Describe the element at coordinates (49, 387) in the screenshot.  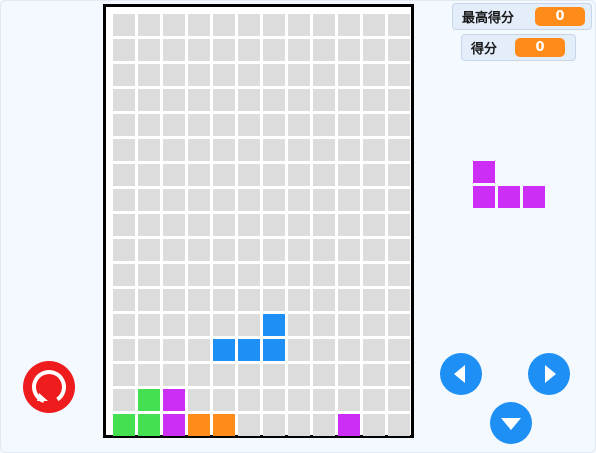
I see `restart-button` at that location.